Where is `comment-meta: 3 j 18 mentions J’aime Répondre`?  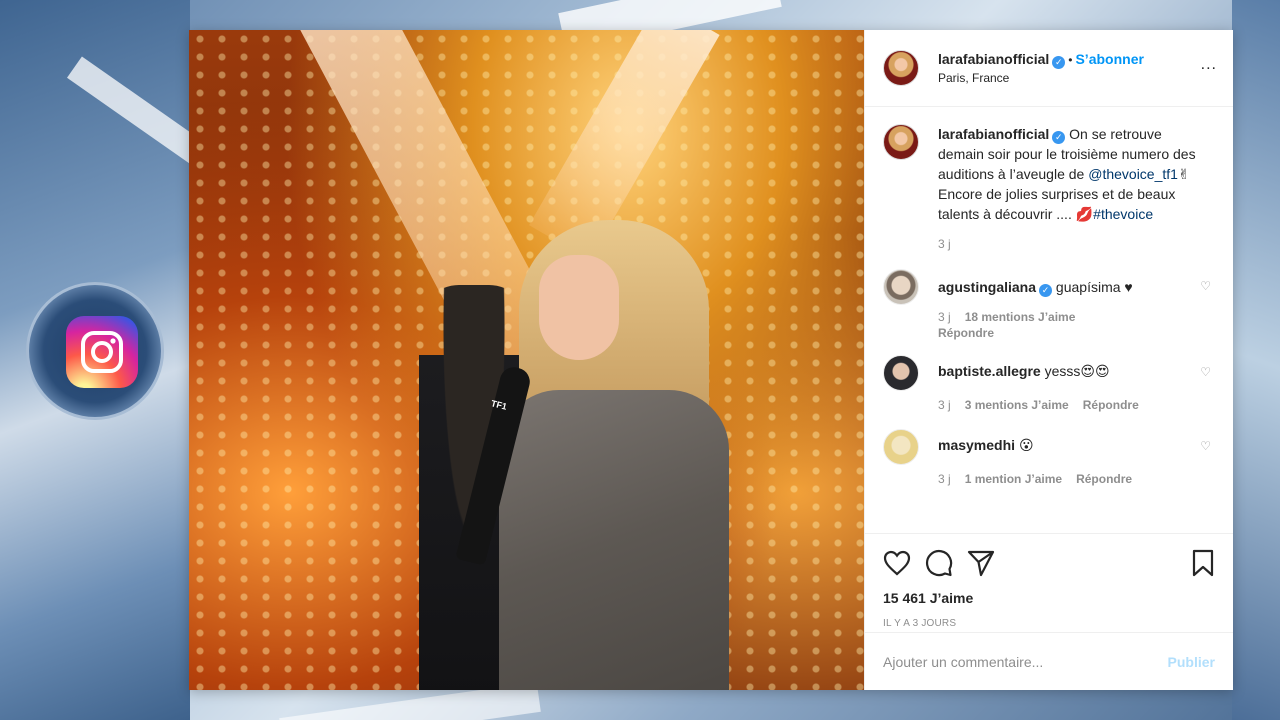 comment-meta: 3 j 18 mentions J’aime Répondre is located at coordinates (1073, 325).